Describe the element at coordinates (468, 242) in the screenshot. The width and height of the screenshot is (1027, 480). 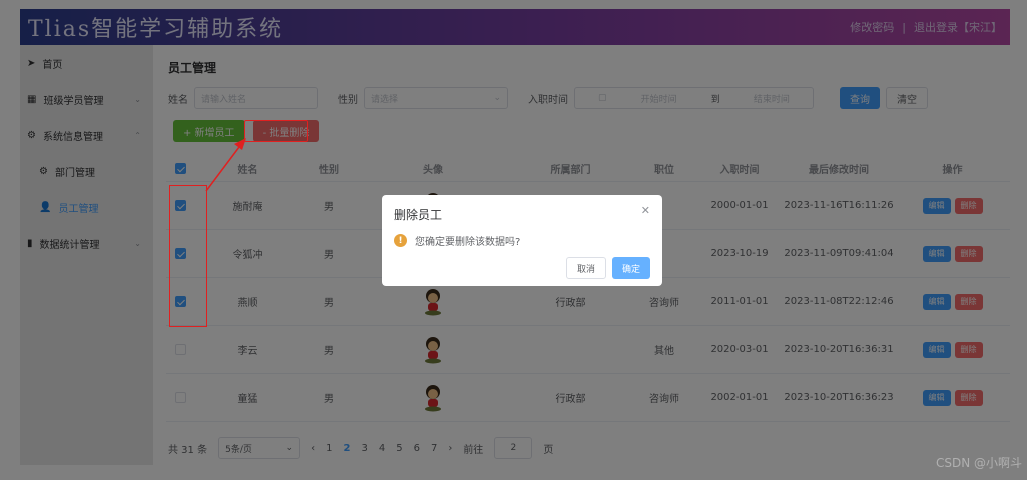
I see `dialog-message: 您确定要删除该数据吗?` at that location.